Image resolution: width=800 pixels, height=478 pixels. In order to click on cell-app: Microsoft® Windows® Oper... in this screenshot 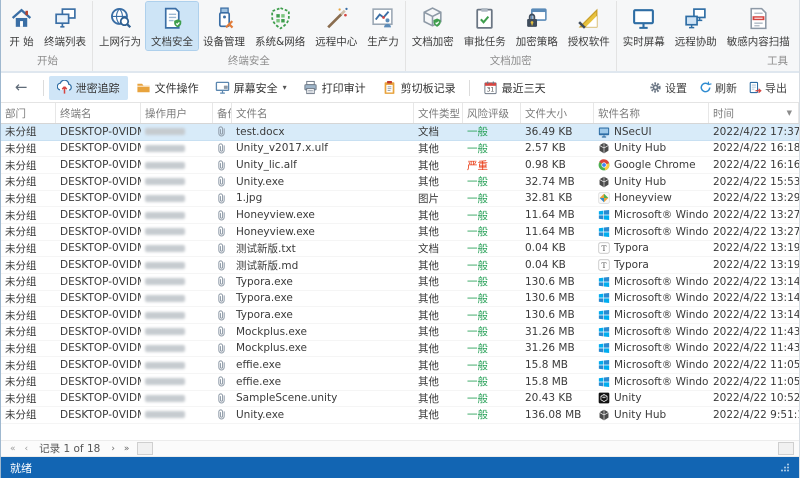, I will do `click(651, 332)`.